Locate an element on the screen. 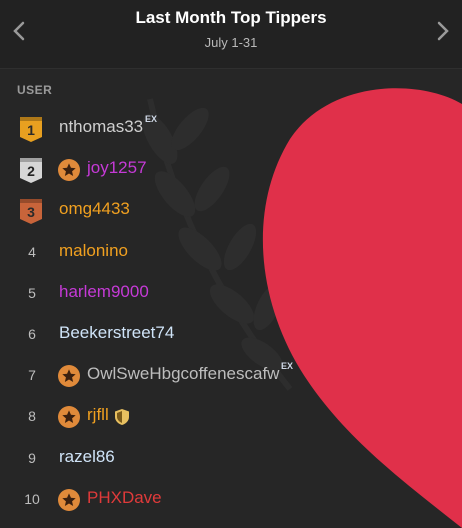 This screenshot has height=528, width=462. tipper-row: 7 OwlSweHbgcoffenescafw EX is located at coordinates (231, 377).